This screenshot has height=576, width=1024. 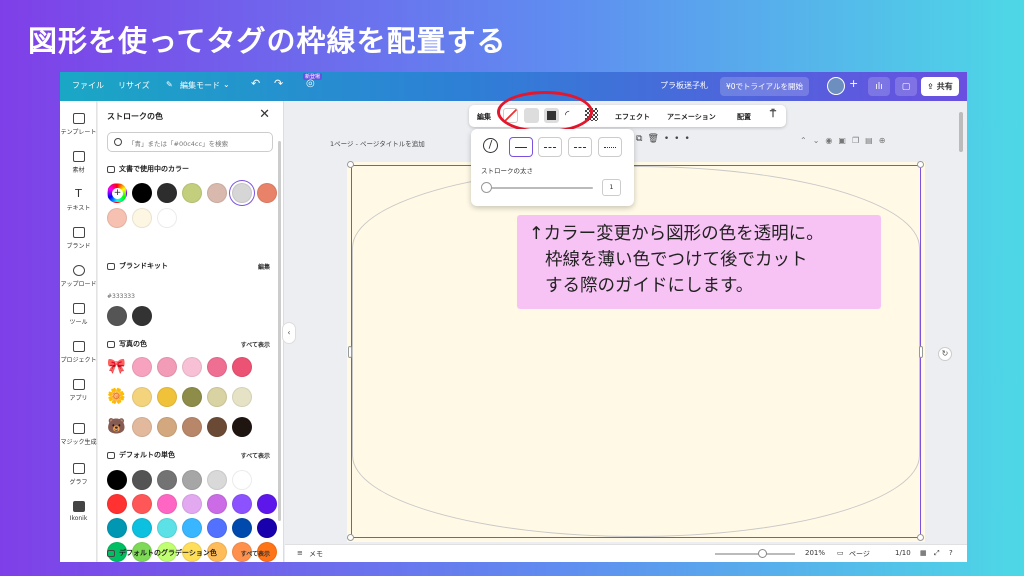 I want to click on rail-item-text: T テキスト, so click(x=78, y=200).